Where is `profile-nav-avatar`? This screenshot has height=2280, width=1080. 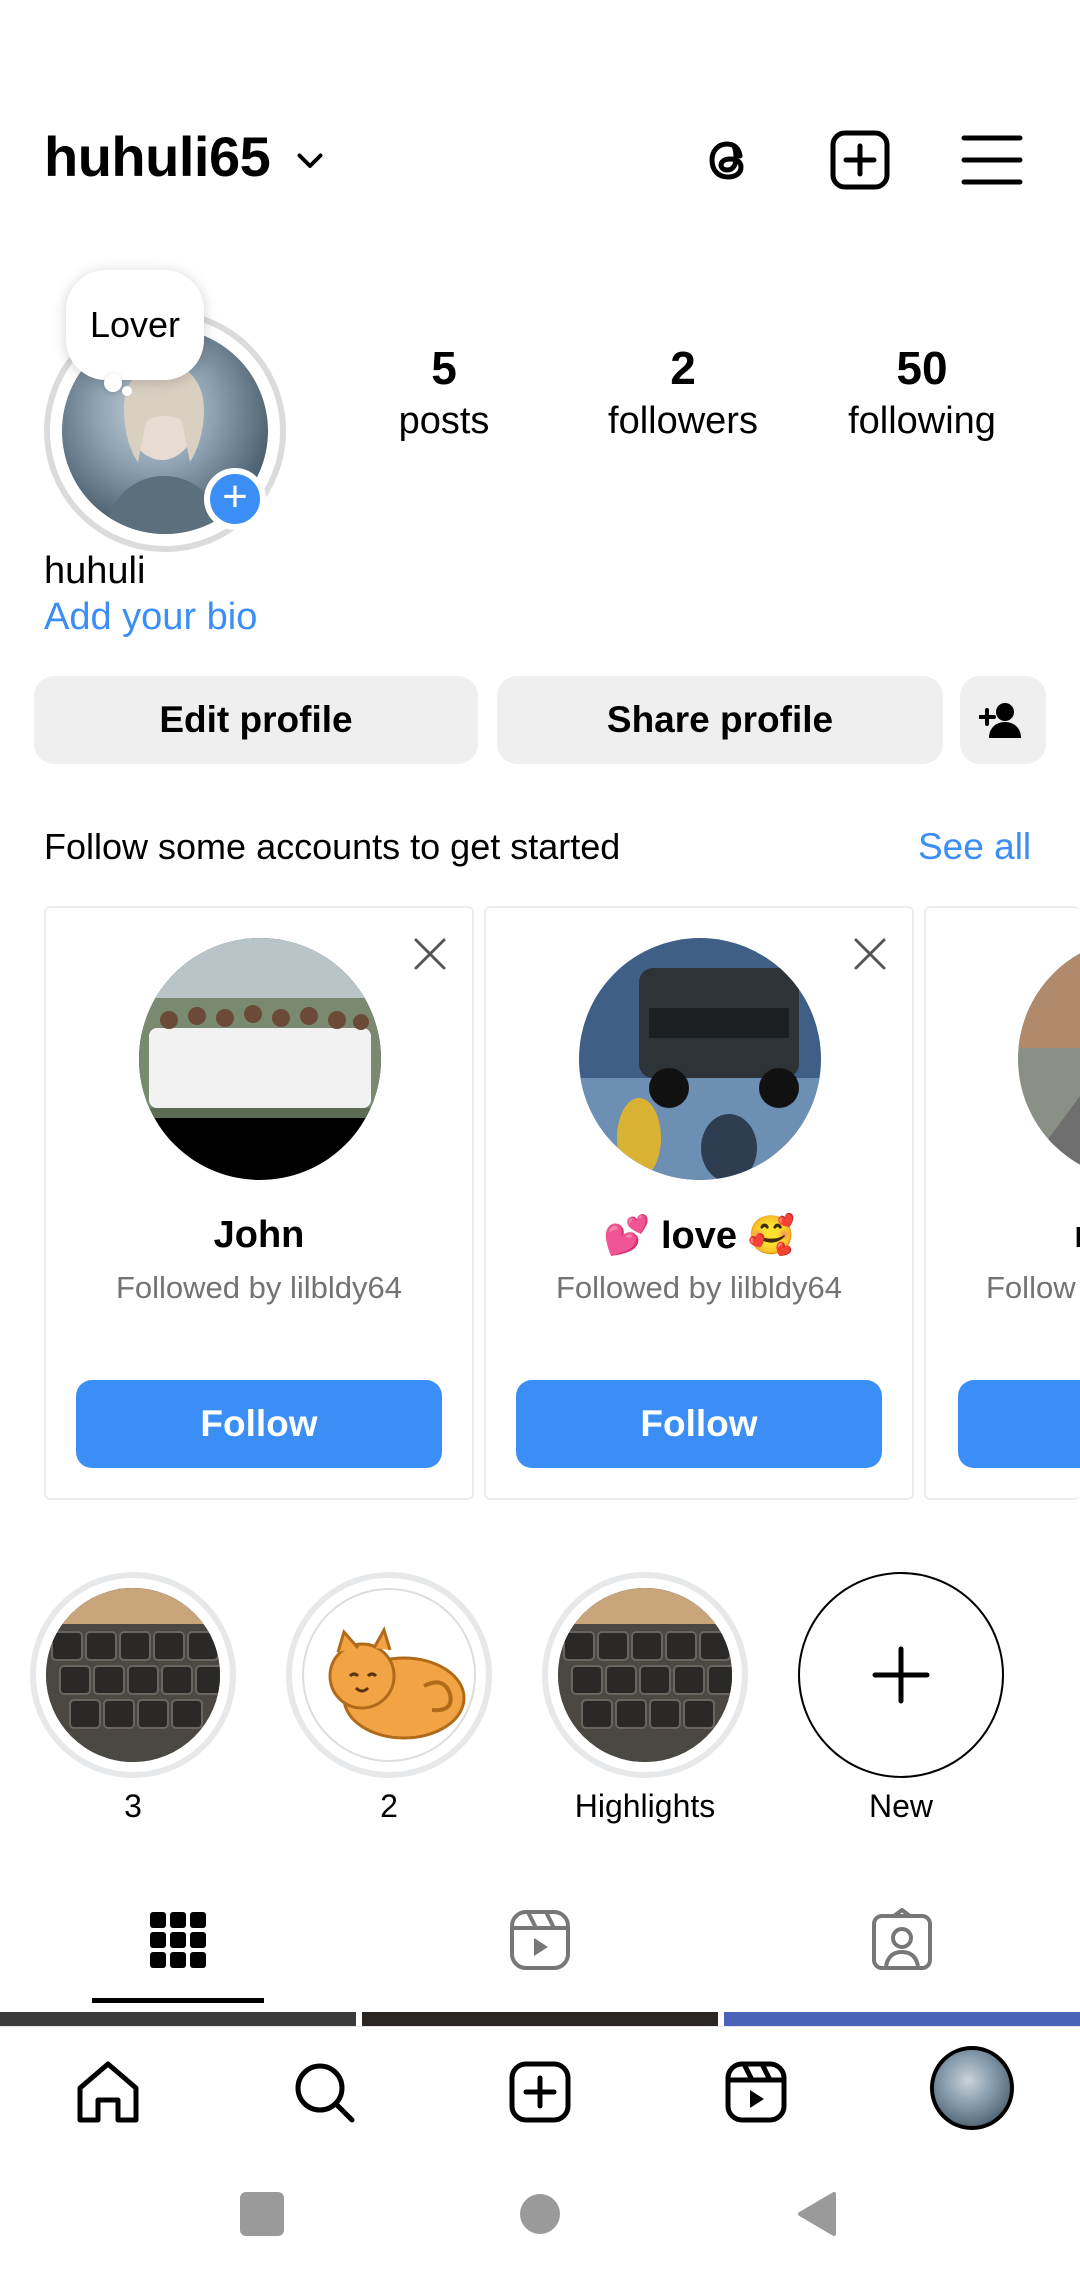
profile-nav-avatar is located at coordinates (972, 2088).